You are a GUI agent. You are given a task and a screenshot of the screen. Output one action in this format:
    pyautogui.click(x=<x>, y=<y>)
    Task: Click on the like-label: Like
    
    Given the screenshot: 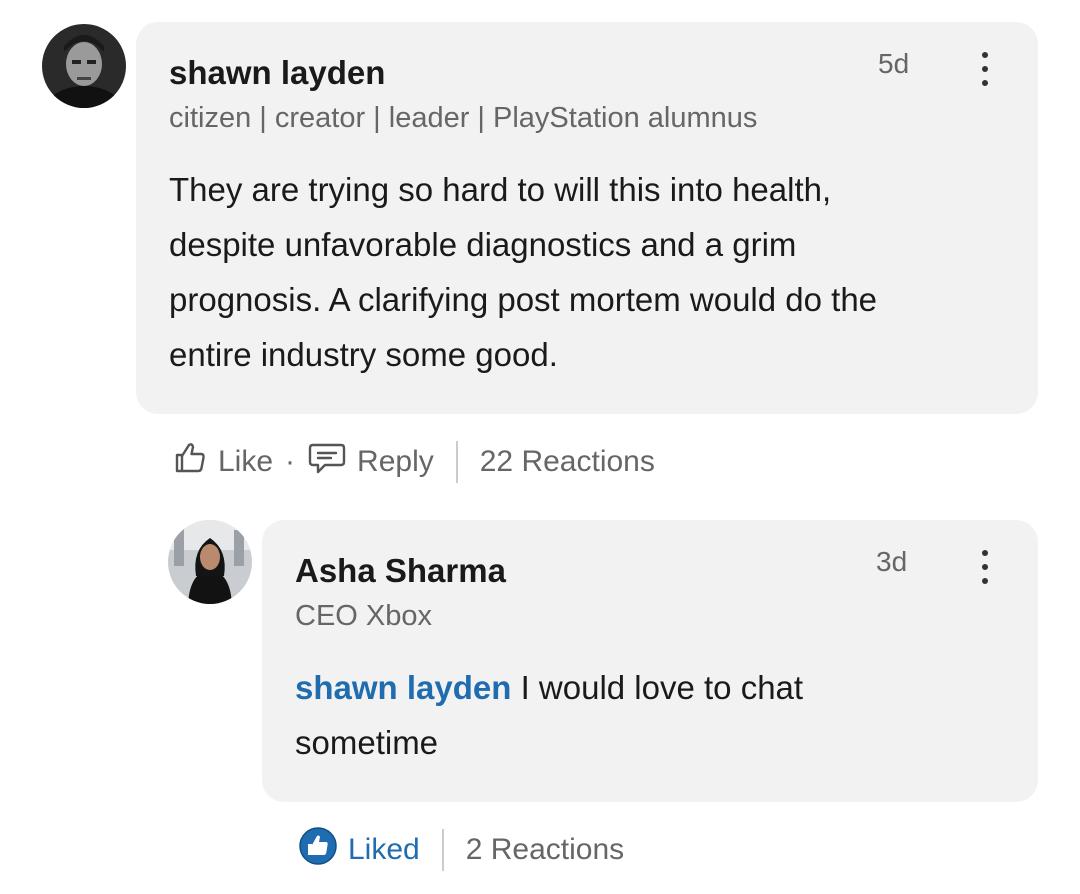 What is the action you would take?
    pyautogui.click(x=246, y=461)
    